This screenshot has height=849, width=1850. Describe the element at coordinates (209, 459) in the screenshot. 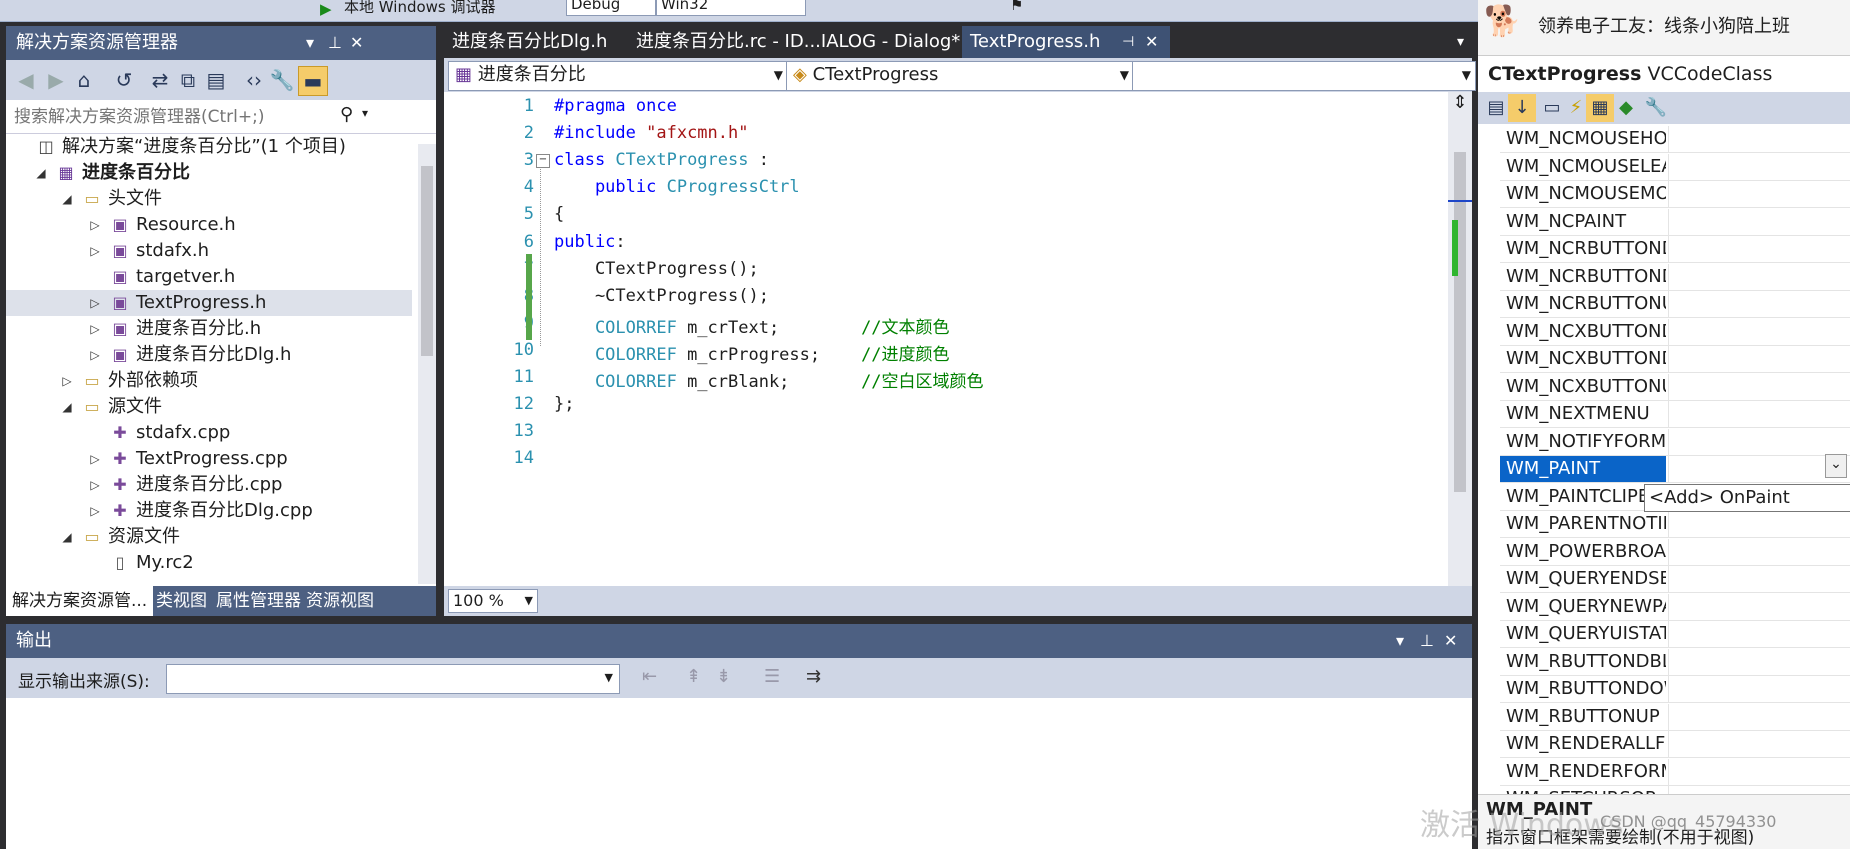

I see `tree-item: ▷ ✚ TextProgress.cpp` at that location.